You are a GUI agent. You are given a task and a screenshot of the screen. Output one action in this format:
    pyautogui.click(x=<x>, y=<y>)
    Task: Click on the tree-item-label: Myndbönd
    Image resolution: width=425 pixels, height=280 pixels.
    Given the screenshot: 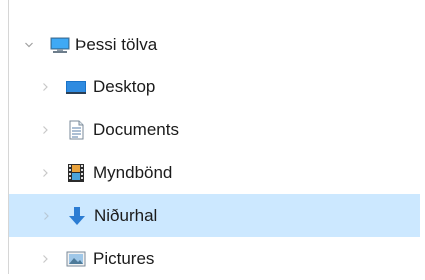 What is the action you would take?
    pyautogui.click(x=133, y=172)
    